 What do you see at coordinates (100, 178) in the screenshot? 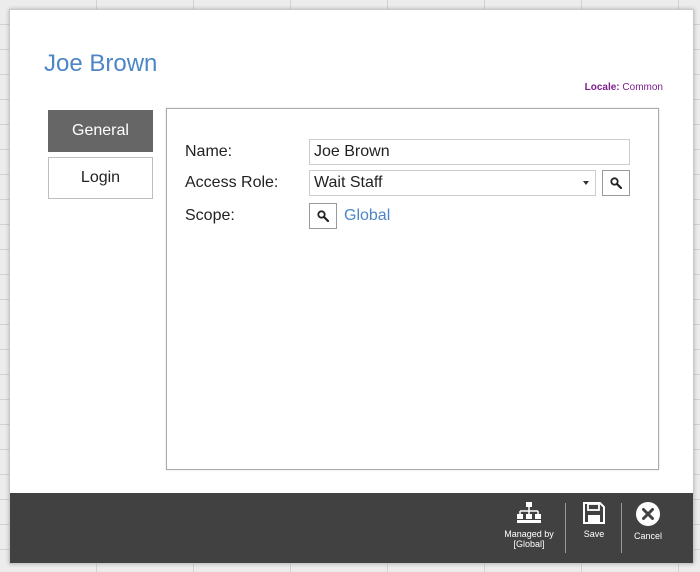
I see `tab-login: Login` at bounding box center [100, 178].